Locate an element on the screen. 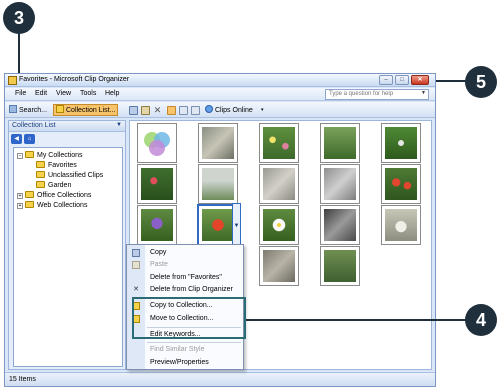 This screenshot has width=500, height=390. roses-photo is located at coordinates (157, 184).